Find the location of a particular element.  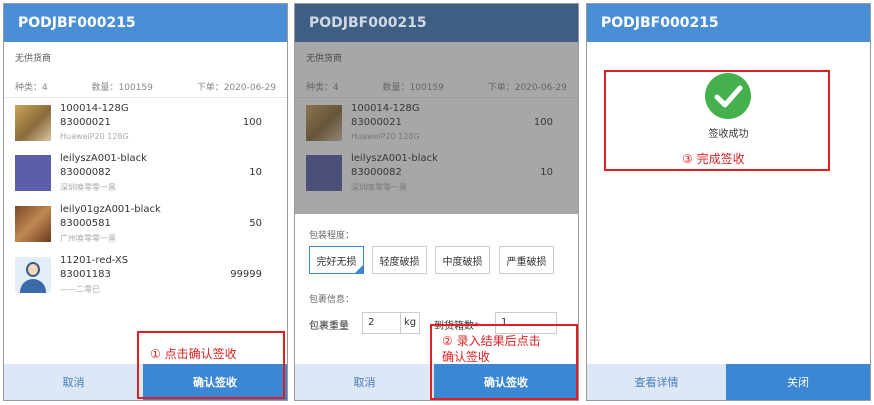

item-code: 83000581 is located at coordinates (85, 223).